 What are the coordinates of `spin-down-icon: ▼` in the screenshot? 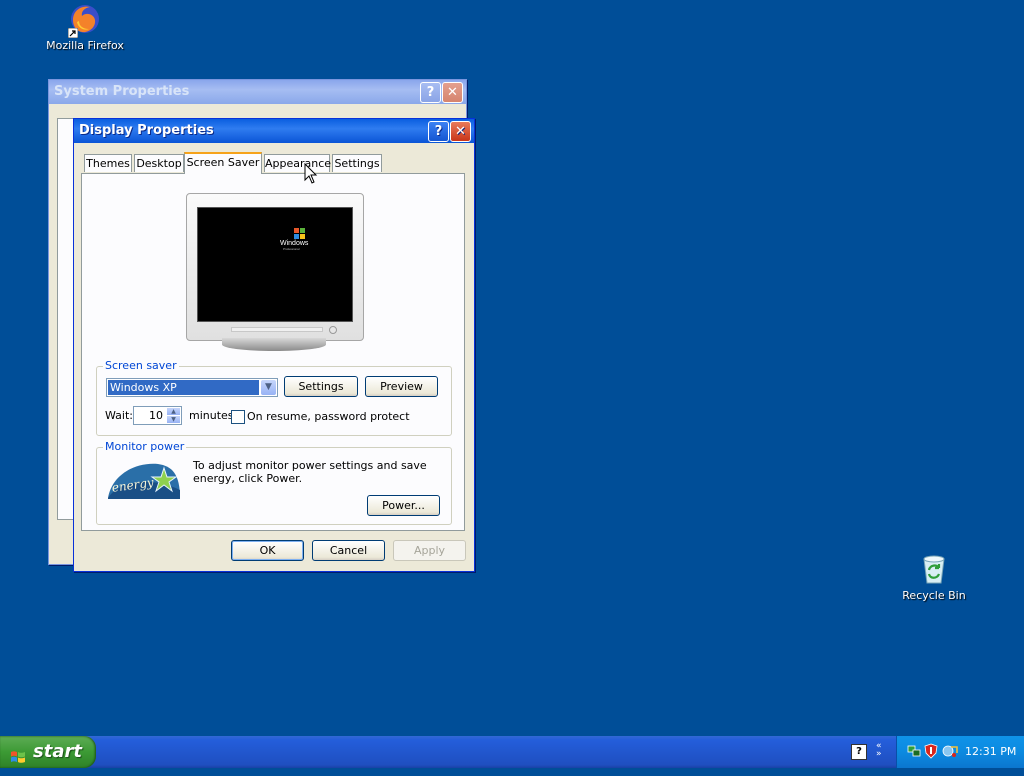 It's located at (173, 419).